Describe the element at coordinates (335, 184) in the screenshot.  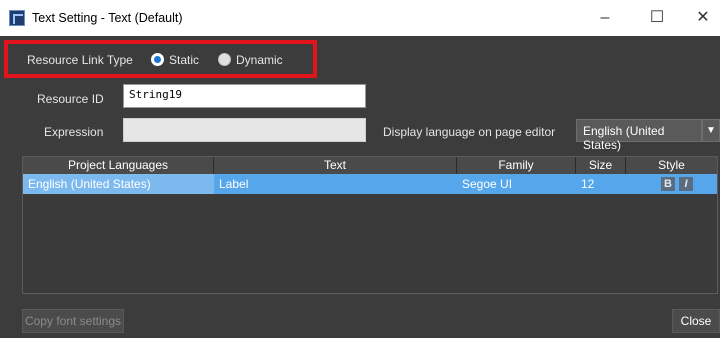
I see `cell-text: Label` at that location.